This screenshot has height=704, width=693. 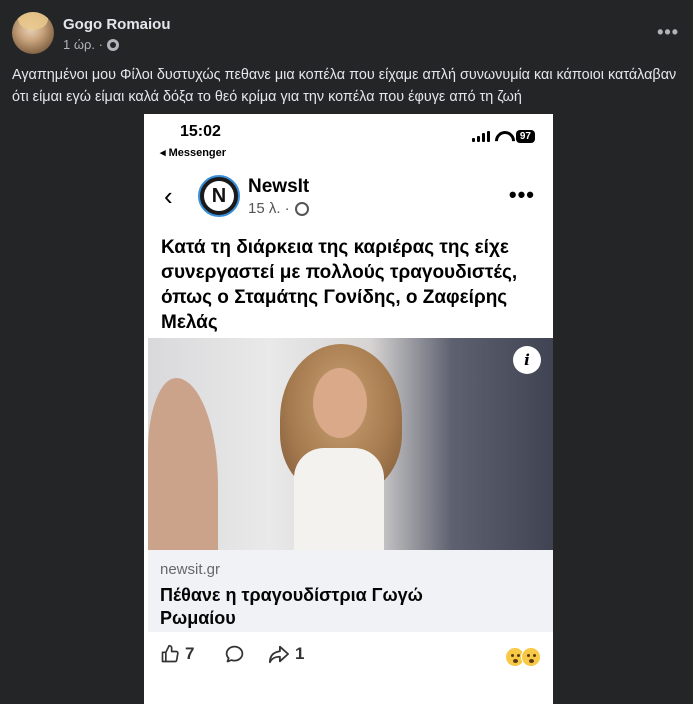 What do you see at coordinates (340, 403) in the screenshot?
I see `photo-face` at bounding box center [340, 403].